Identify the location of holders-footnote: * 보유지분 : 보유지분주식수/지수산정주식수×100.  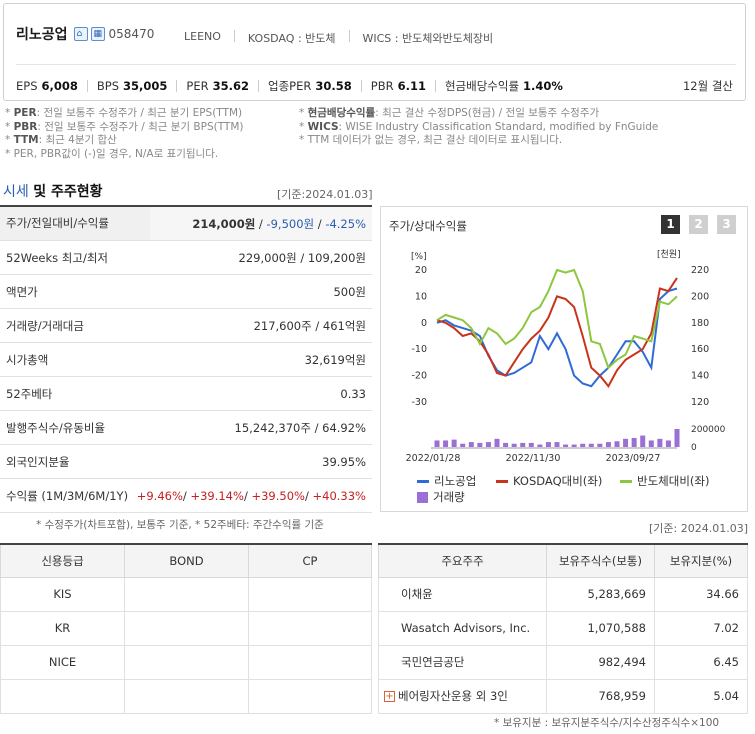
(607, 723).